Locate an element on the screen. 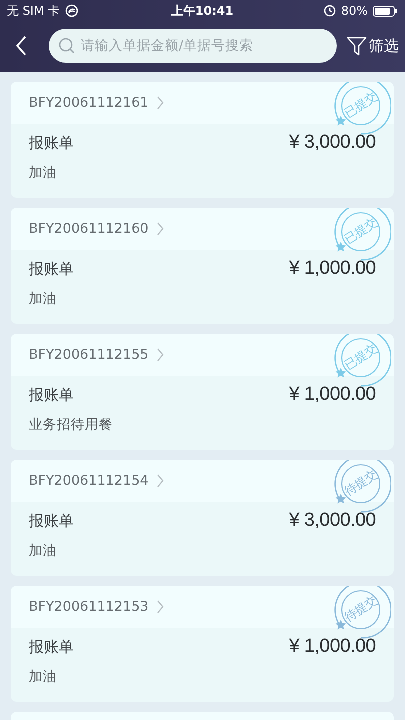  search-field: 请输入单据金额/单据号搜索 is located at coordinates (193, 46).